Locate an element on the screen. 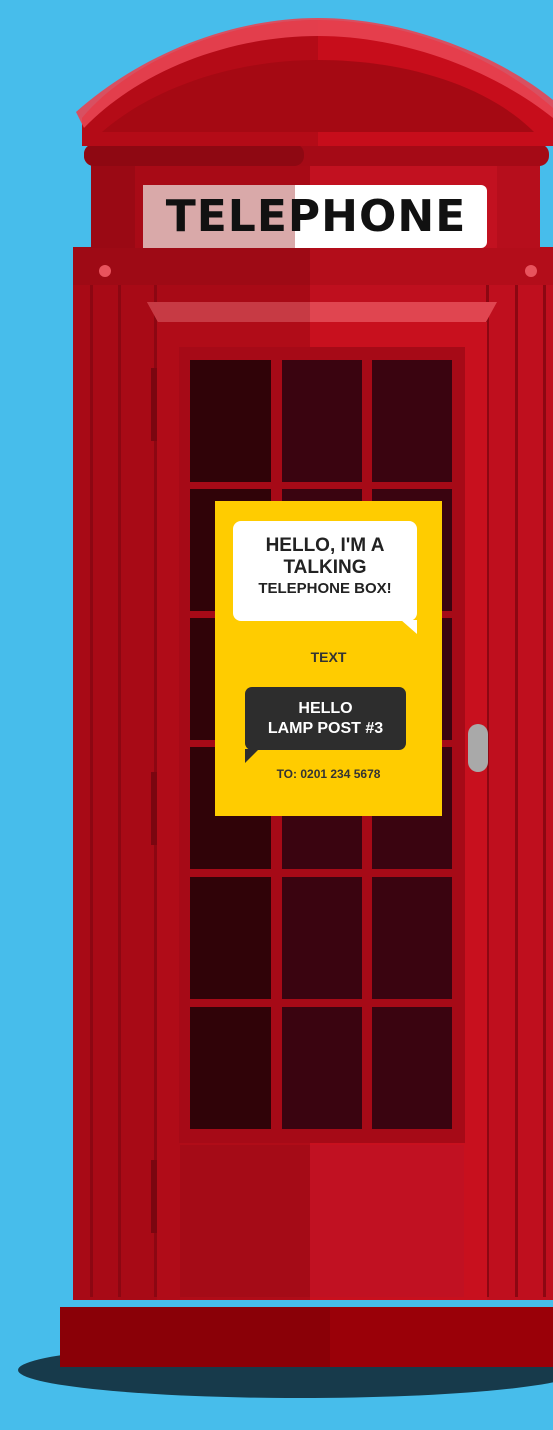 The image size is (553, 1430). message-line-1: HELLO is located at coordinates (325, 708).